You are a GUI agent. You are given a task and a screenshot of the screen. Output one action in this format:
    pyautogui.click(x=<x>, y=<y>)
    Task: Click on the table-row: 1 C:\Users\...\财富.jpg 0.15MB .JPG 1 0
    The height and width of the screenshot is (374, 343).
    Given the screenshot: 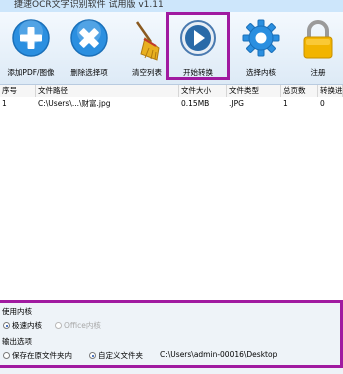 What is the action you would take?
    pyautogui.click(x=171, y=104)
    